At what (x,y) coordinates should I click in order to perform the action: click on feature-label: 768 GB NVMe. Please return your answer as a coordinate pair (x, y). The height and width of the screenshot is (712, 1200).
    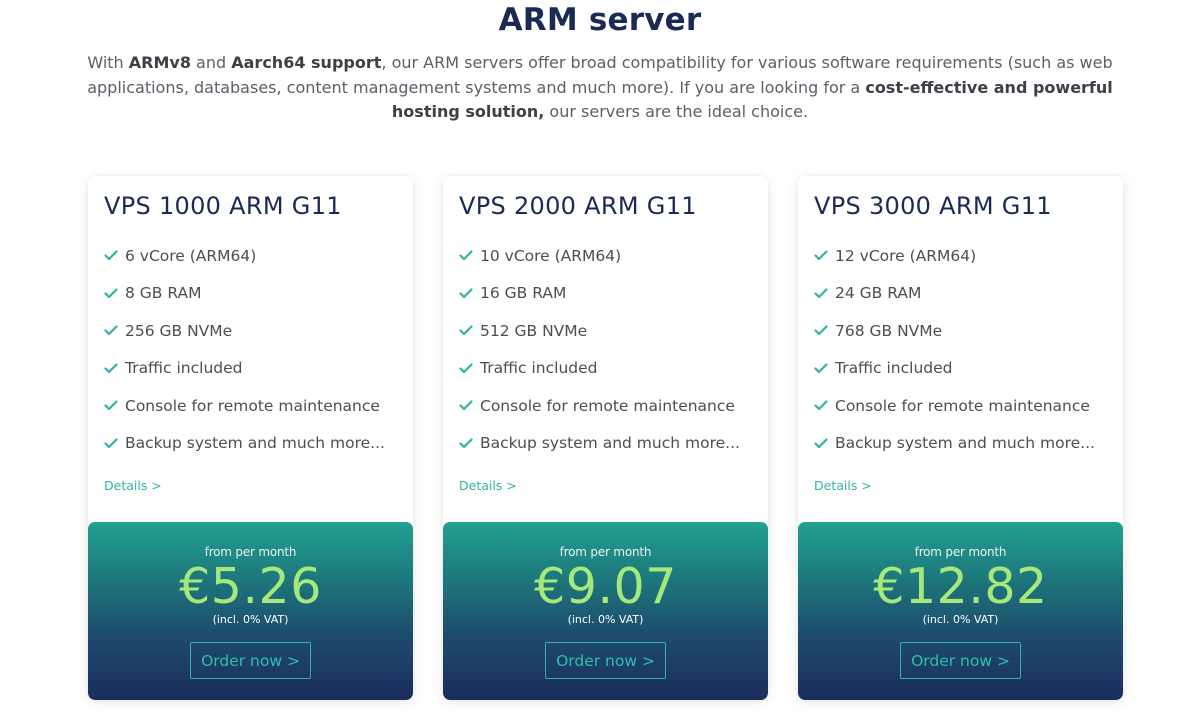
    Looking at the image, I should click on (889, 330).